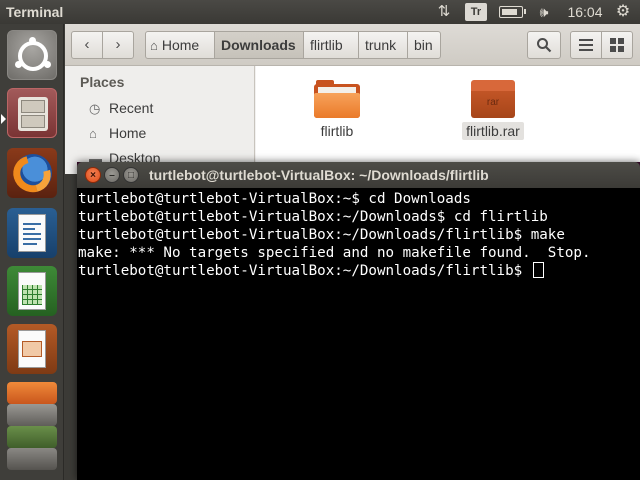  What do you see at coordinates (337, 131) in the screenshot?
I see `file-item-label: flirtlib` at bounding box center [337, 131].